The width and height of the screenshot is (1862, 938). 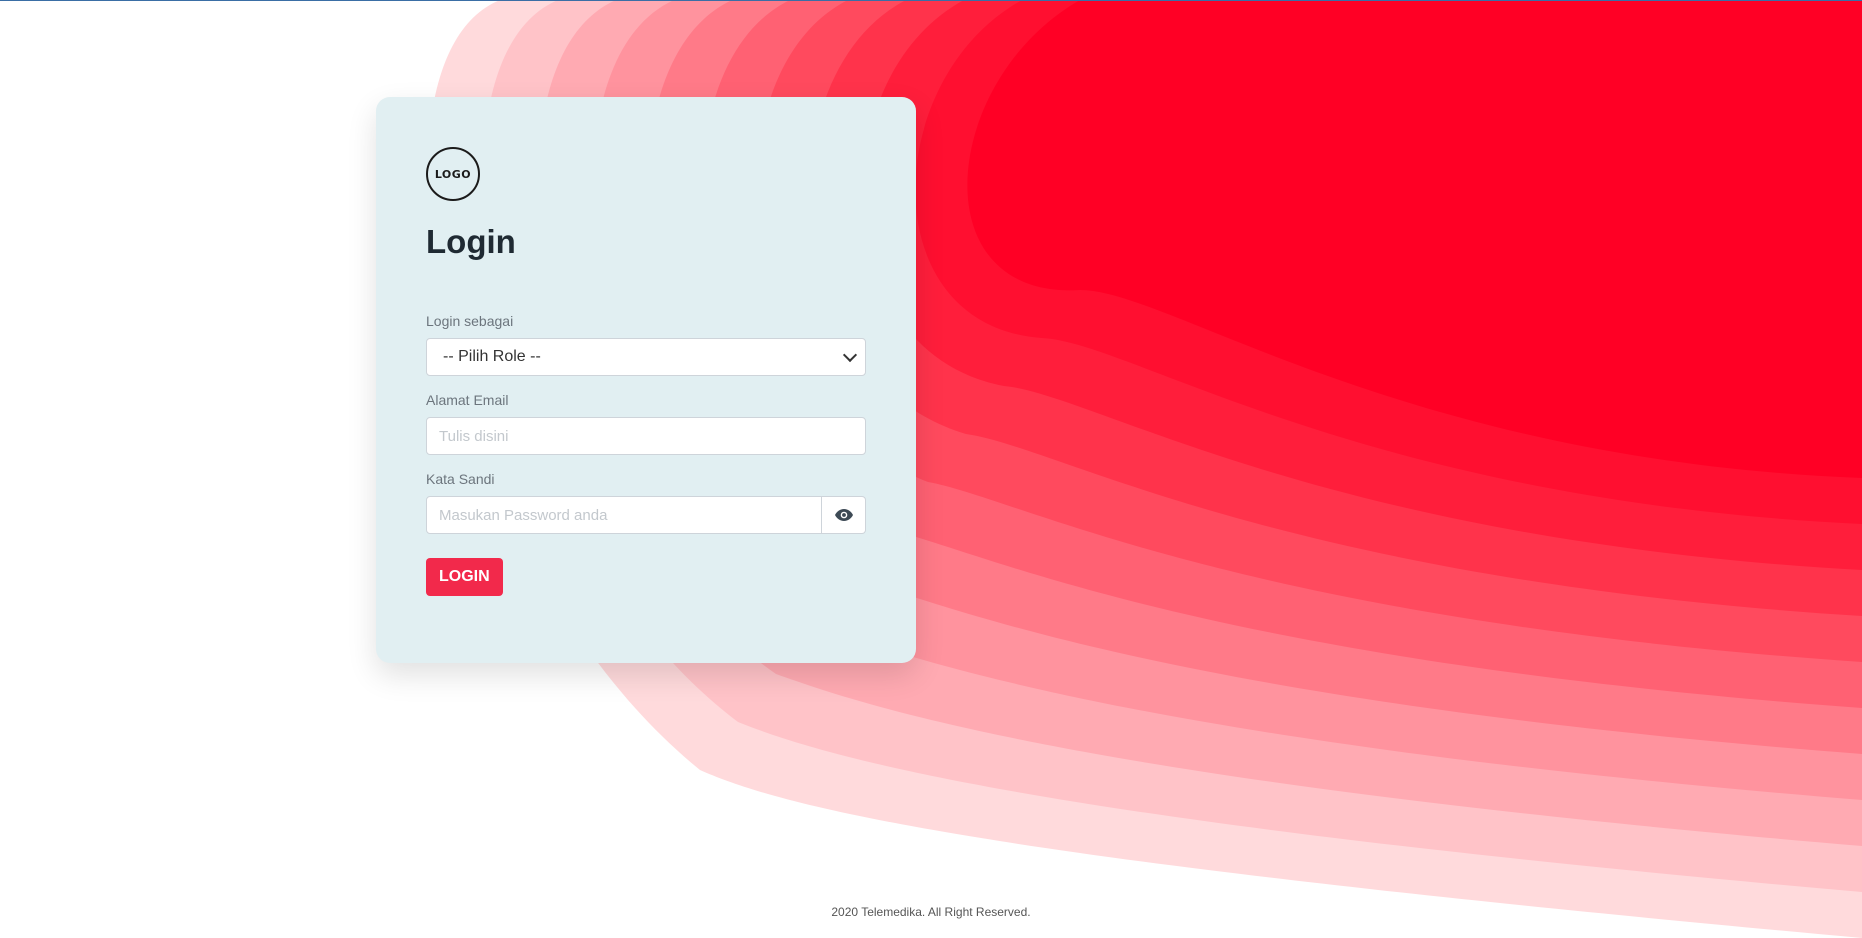 I want to click on password-field, so click(x=624, y=515).